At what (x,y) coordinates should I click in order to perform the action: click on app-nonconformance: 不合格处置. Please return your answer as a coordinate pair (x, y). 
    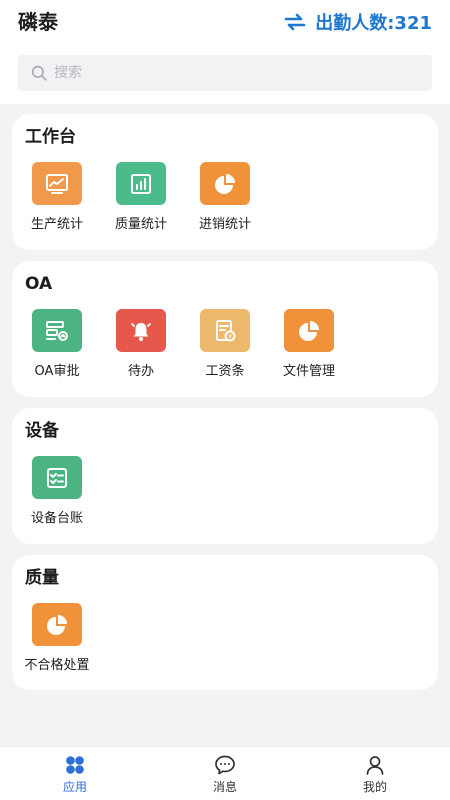
    Looking at the image, I should click on (57, 643).